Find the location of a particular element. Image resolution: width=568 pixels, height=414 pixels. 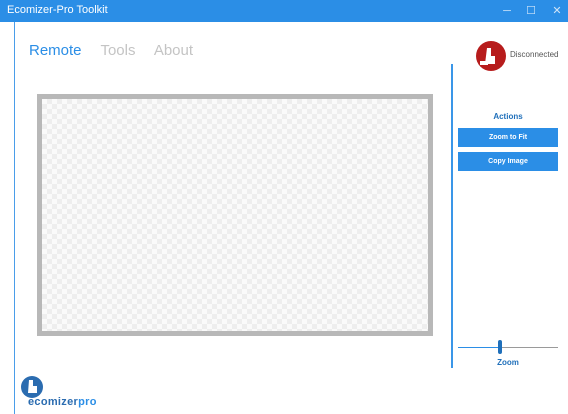

window-title: Ecomizer-Pro Toolkit is located at coordinates (57, 10).